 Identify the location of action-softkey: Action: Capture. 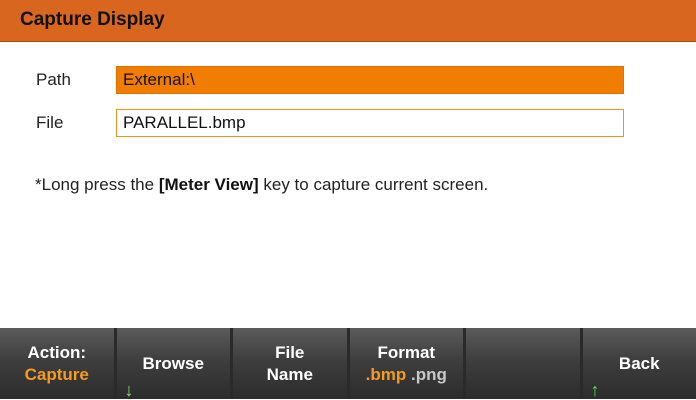
(57, 363).